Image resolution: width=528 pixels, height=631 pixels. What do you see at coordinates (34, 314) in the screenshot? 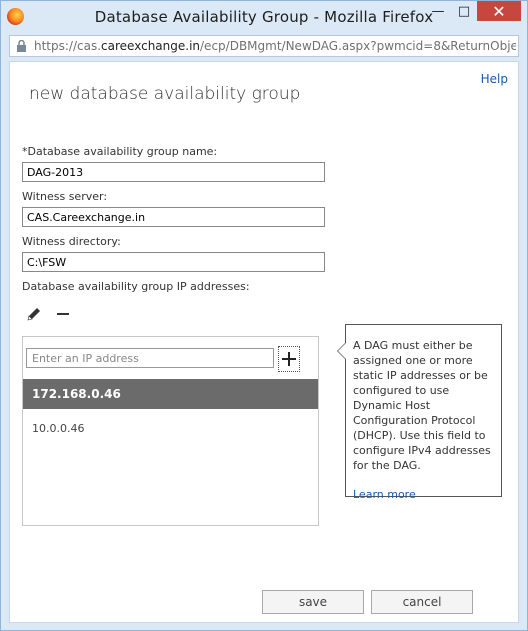
I see `pencil-icon` at bounding box center [34, 314].